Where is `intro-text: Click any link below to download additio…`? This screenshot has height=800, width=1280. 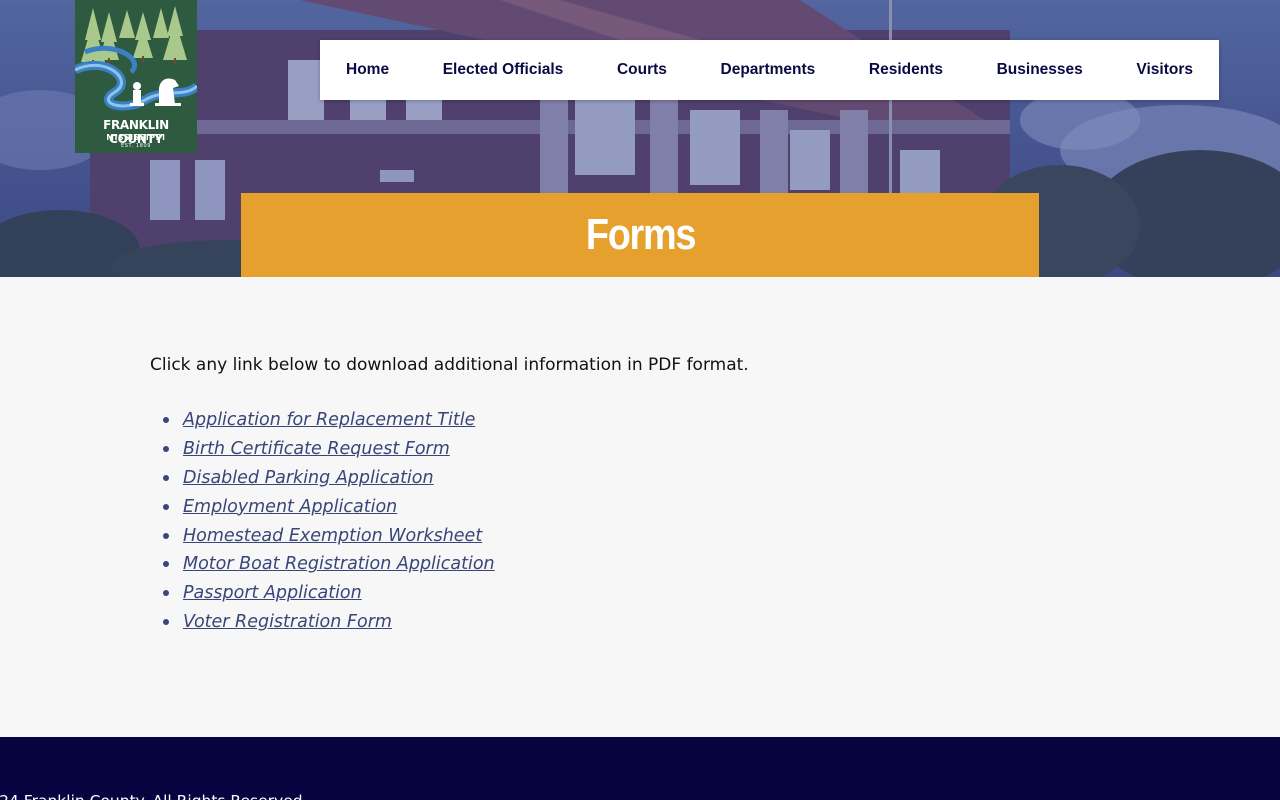
intro-text: Click any link below to download additio… is located at coordinates (449, 365).